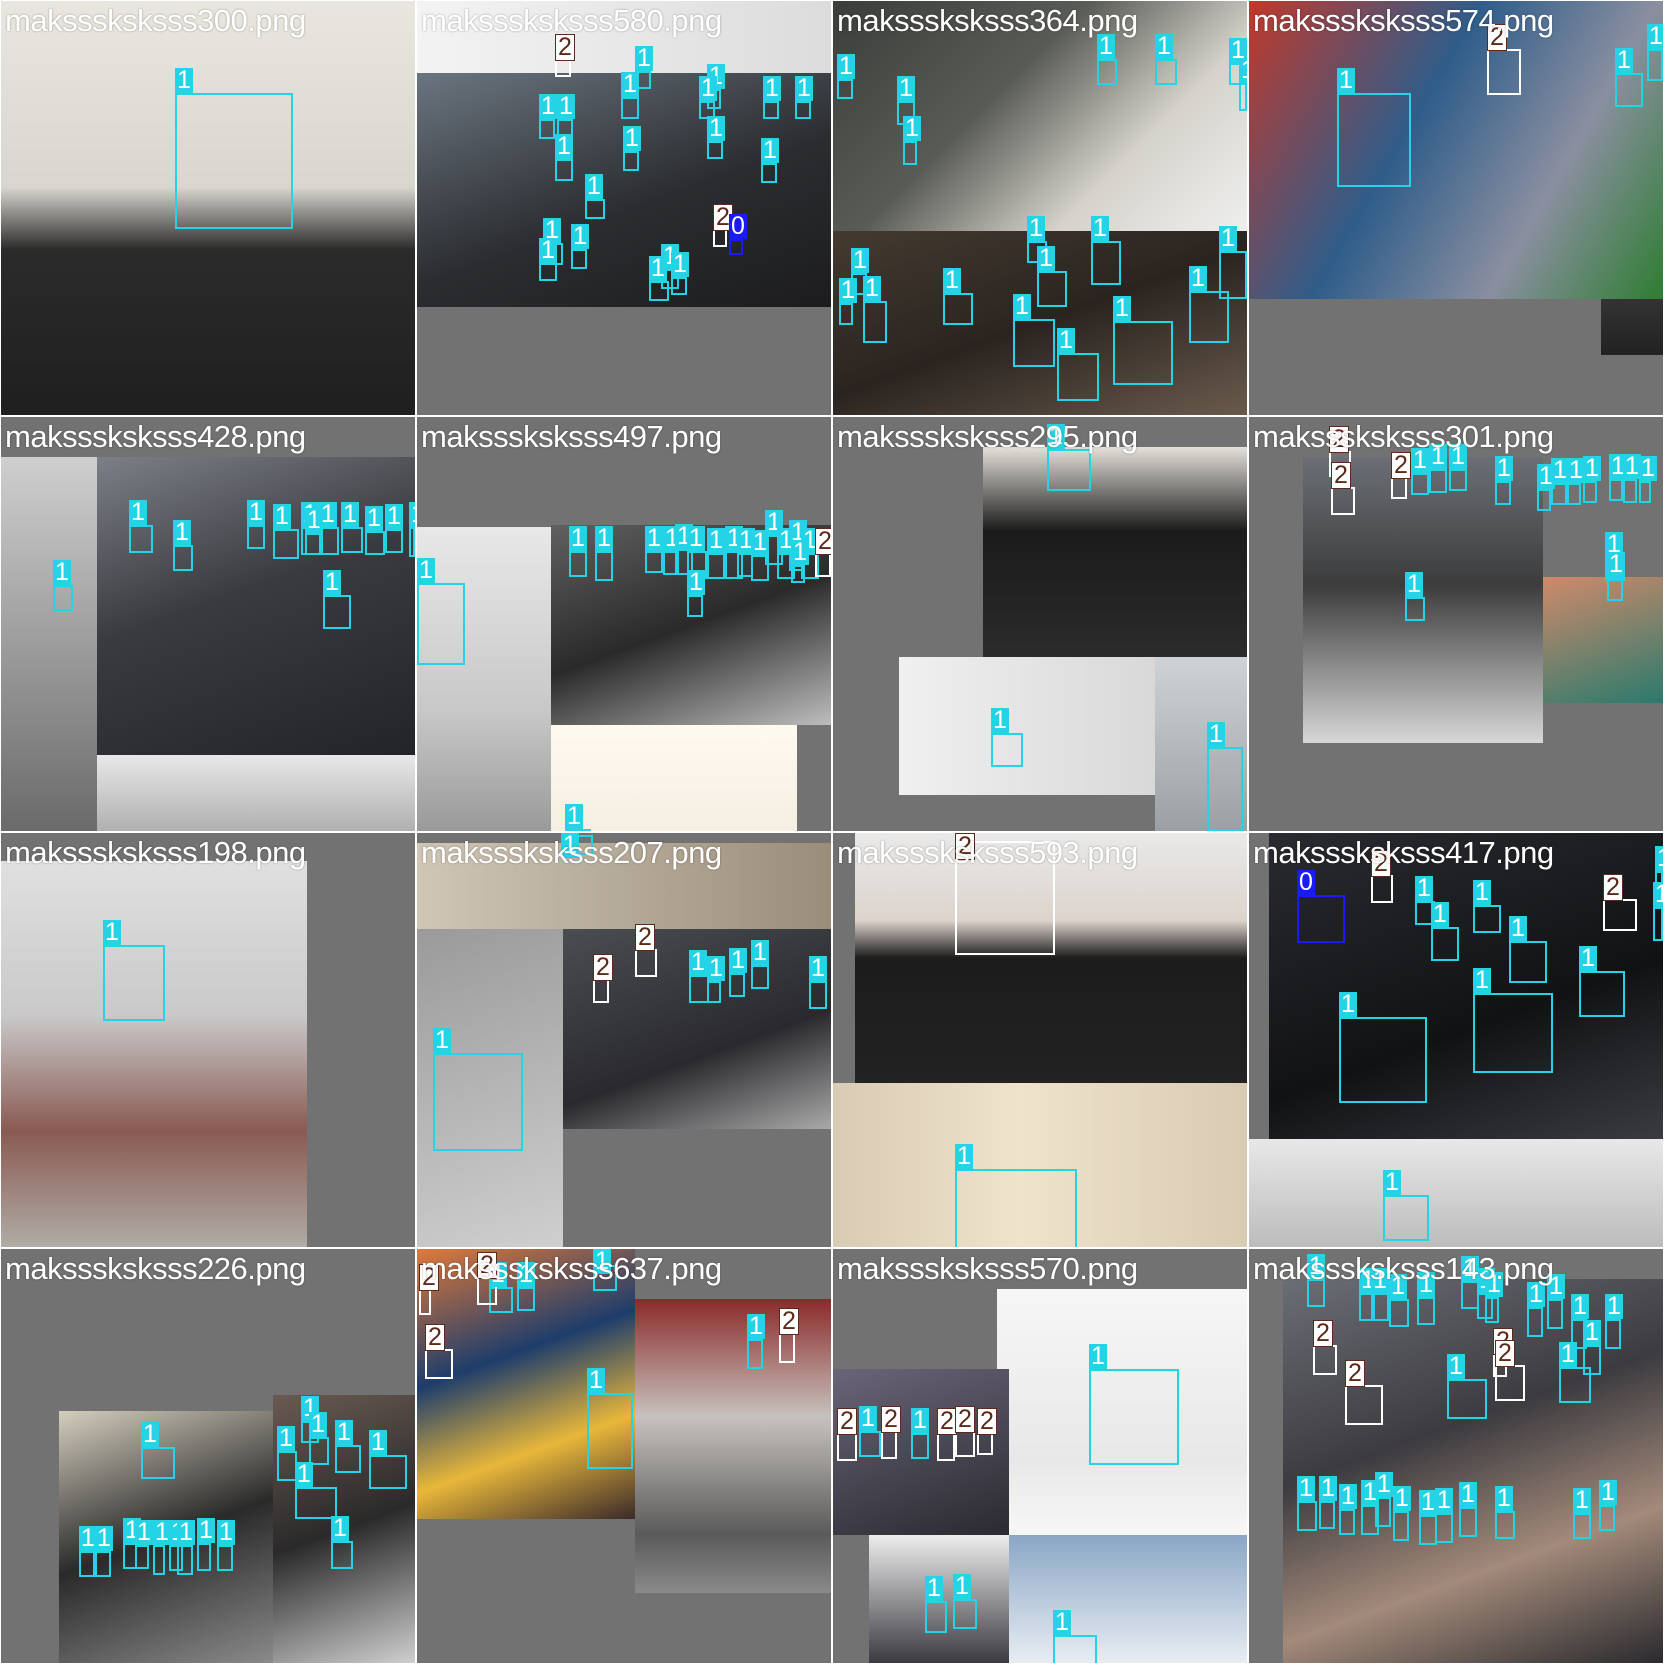 The height and width of the screenshot is (1664, 1664). What do you see at coordinates (624, 1456) in the screenshot?
I see `mosaic-tile: maksssksksss637.png 2 1 1 1 2 1 1 2 2` at bounding box center [624, 1456].